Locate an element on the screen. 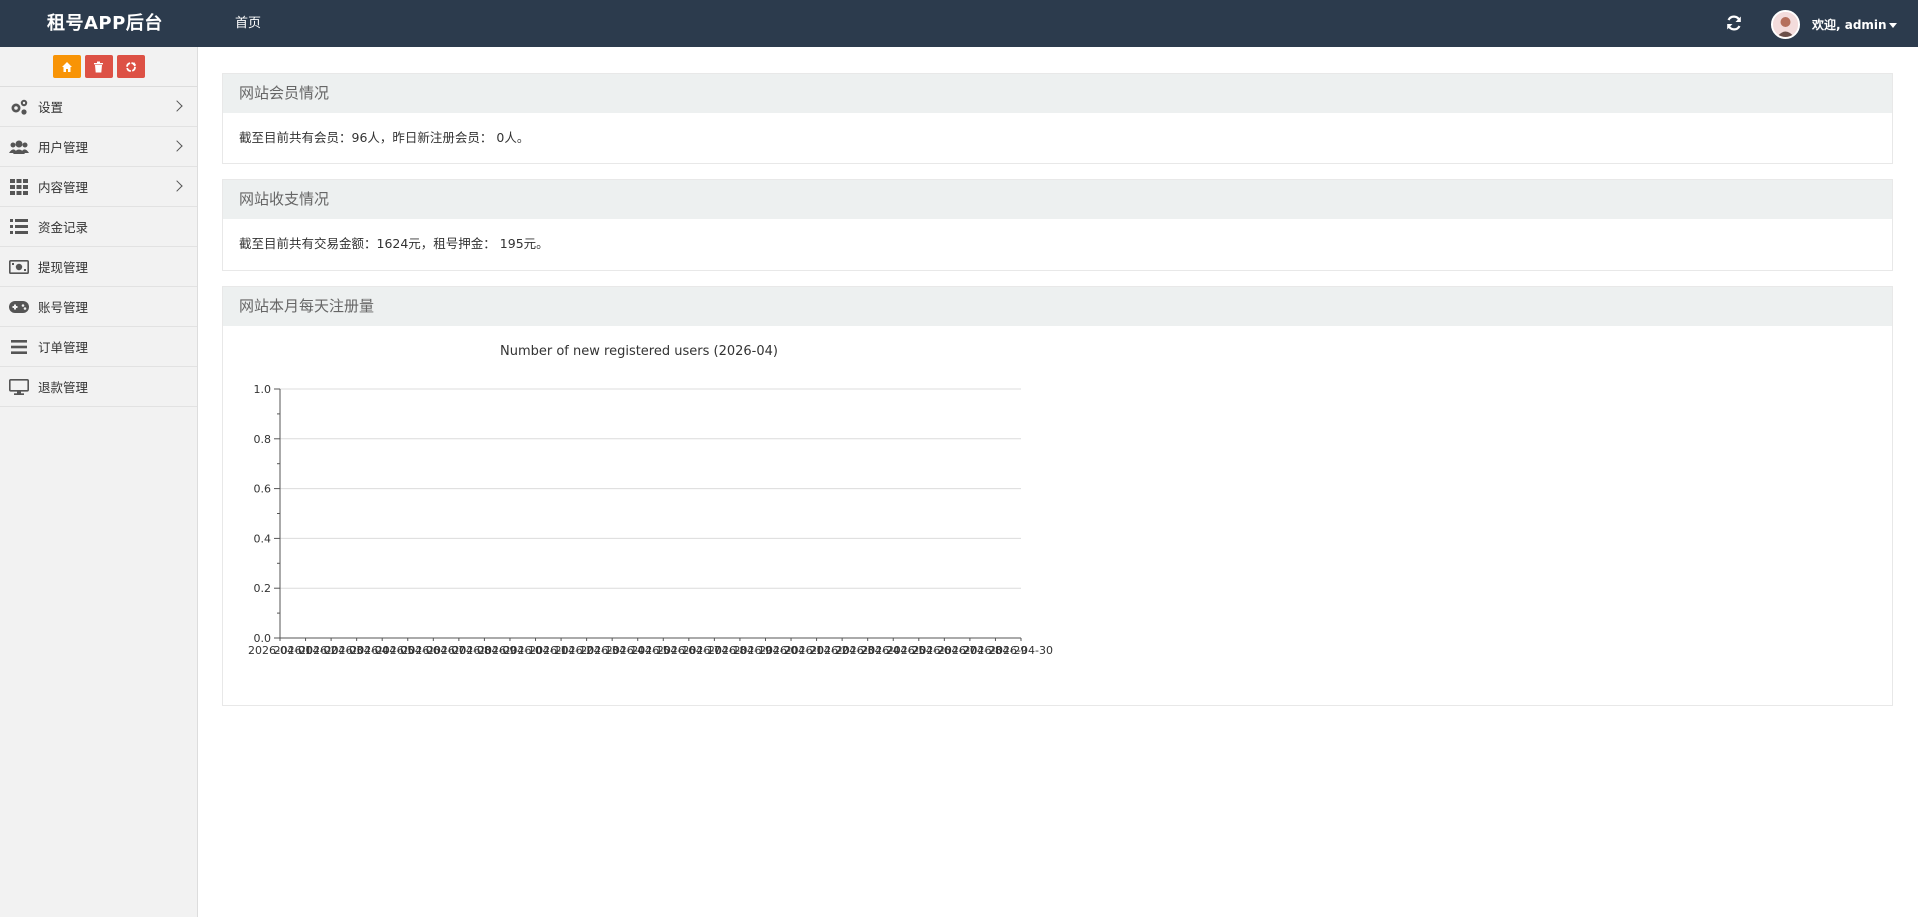  members-summary: 截至目前共有会员：96人，昨日新注册会员： 0人。 is located at coordinates (384, 137).